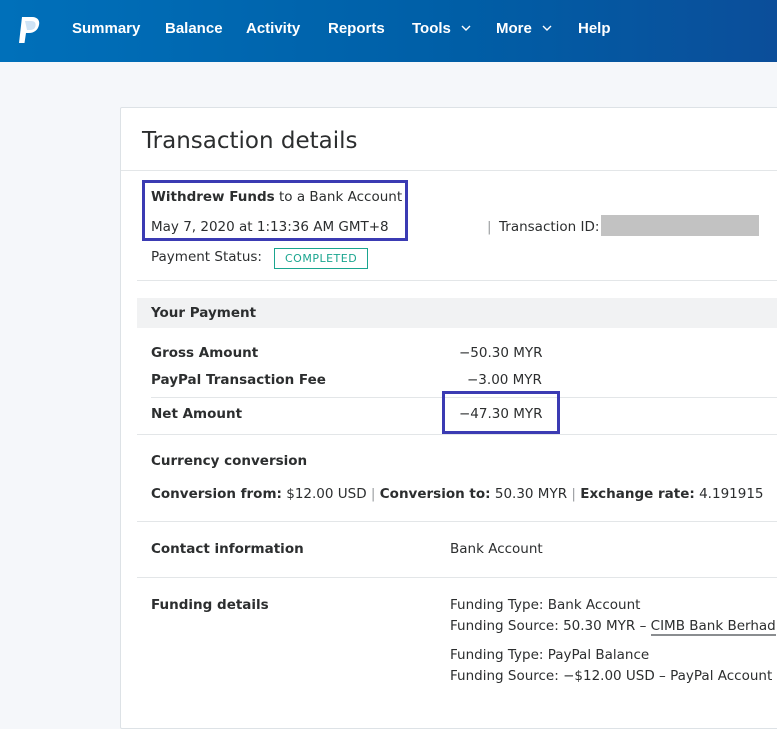 This screenshot has width=777, height=729. Describe the element at coordinates (250, 141) in the screenshot. I see `page-title: Transaction details` at that location.